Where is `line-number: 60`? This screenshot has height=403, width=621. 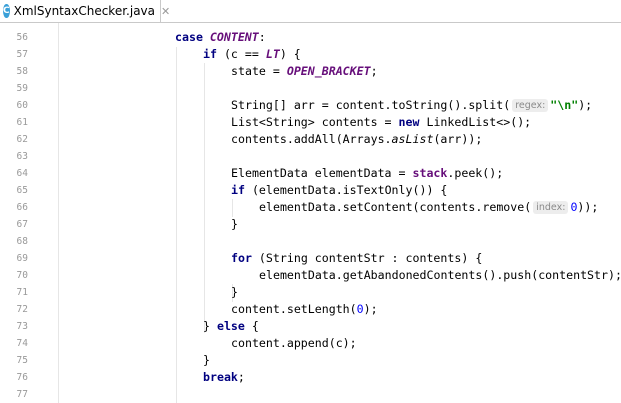 line-number: 60 is located at coordinates (22, 105).